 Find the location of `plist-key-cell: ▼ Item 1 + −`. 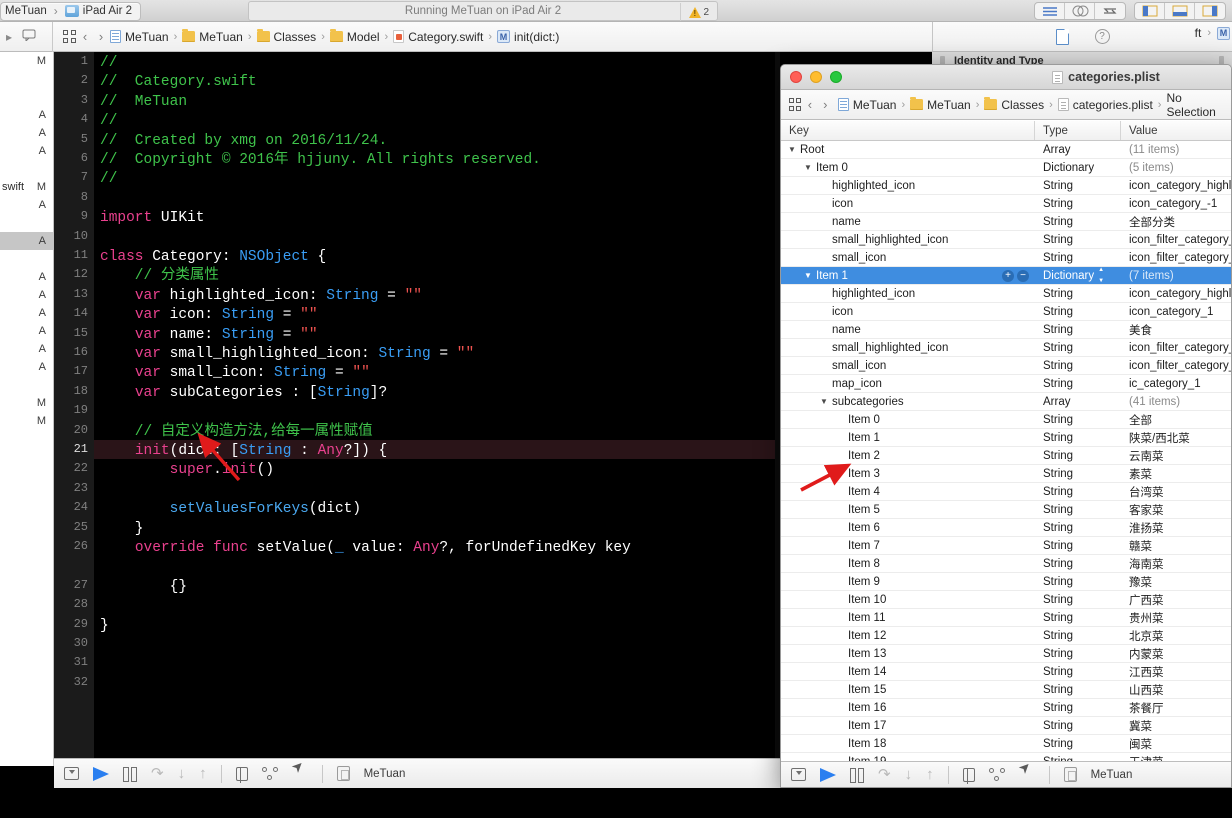

plist-key-cell: ▼ Item 1 + − is located at coordinates (908, 275).